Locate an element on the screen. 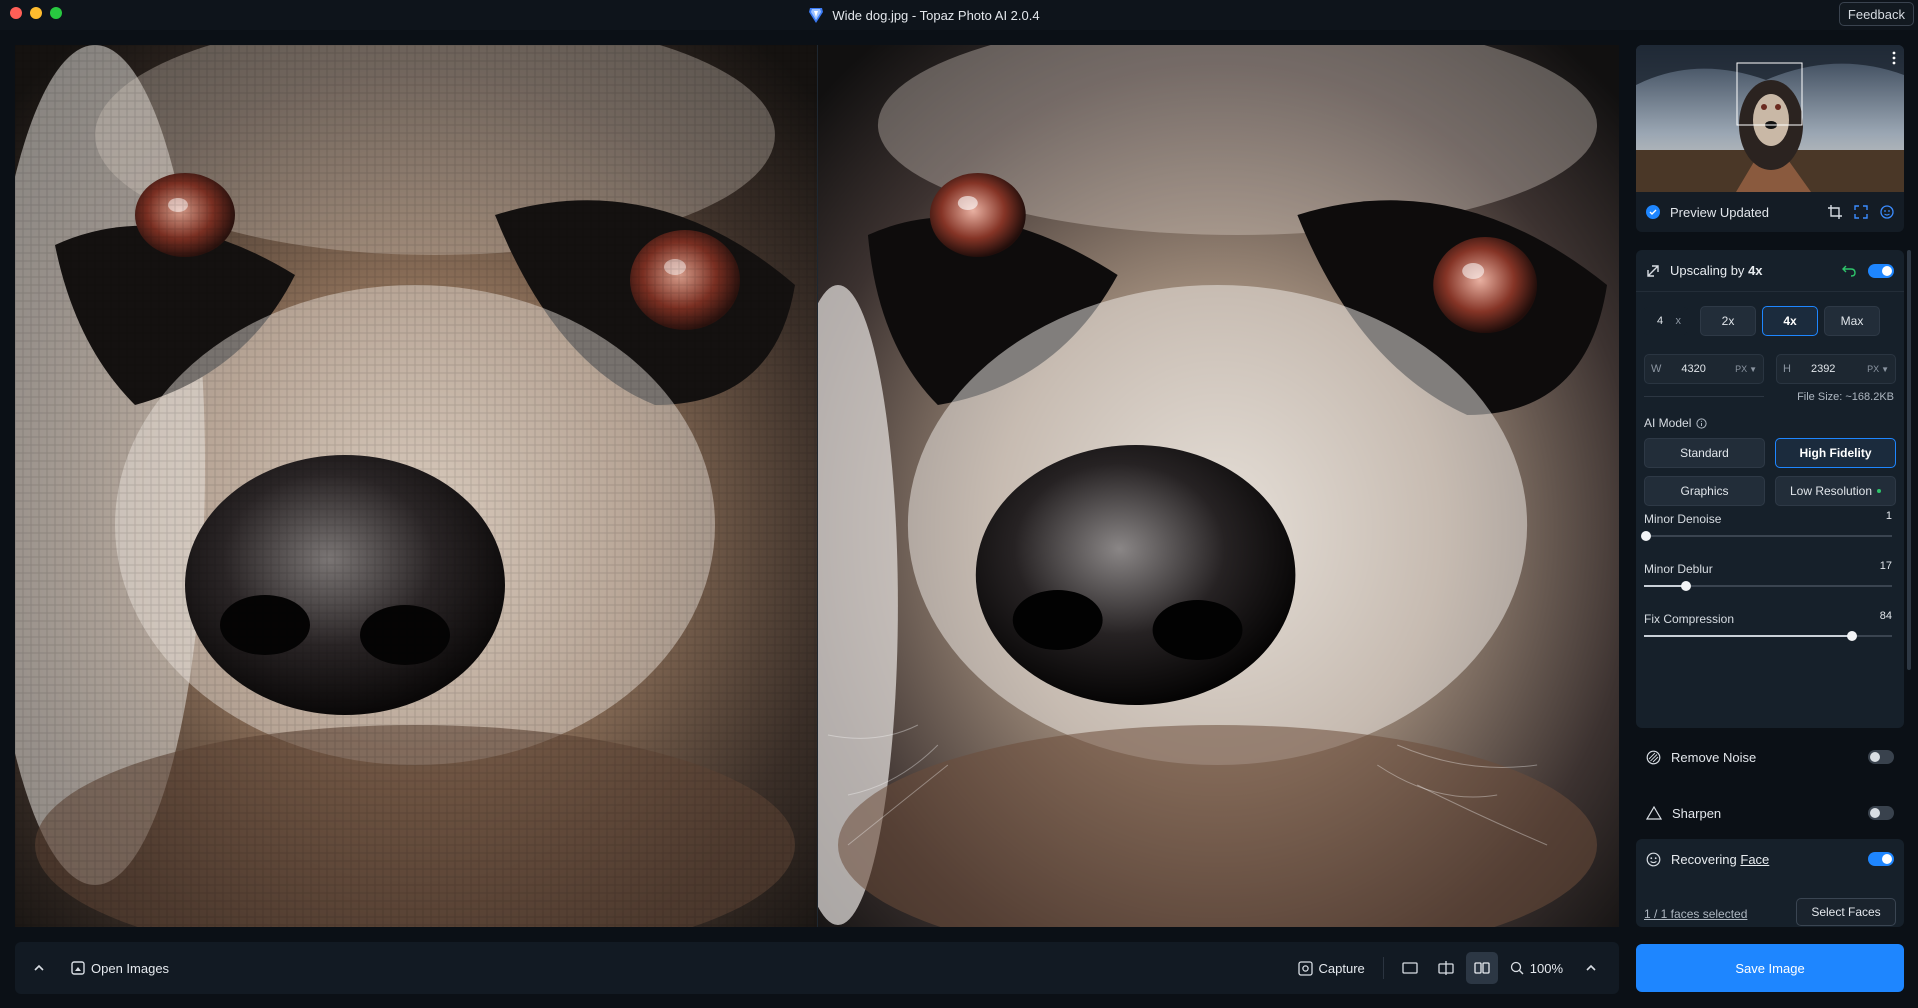  width-field: W 4320 PX ▼ is located at coordinates (1704, 369).